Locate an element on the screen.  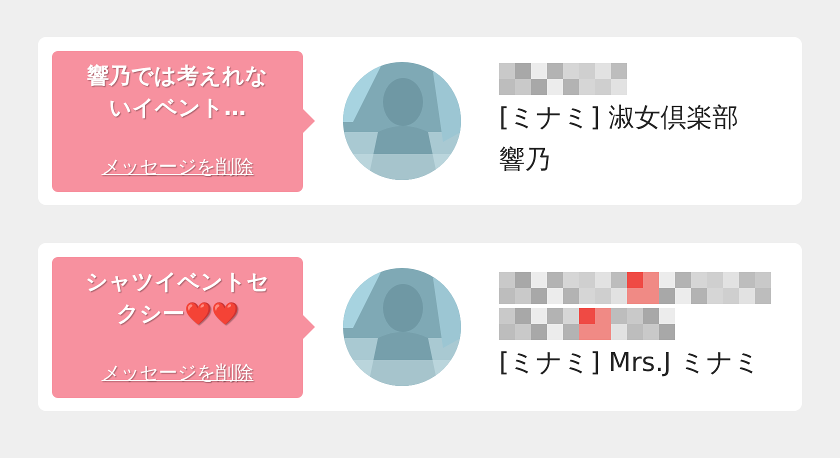
sender-name: [ミナミ] Mrs.J ミナミ is located at coordinates (630, 363).